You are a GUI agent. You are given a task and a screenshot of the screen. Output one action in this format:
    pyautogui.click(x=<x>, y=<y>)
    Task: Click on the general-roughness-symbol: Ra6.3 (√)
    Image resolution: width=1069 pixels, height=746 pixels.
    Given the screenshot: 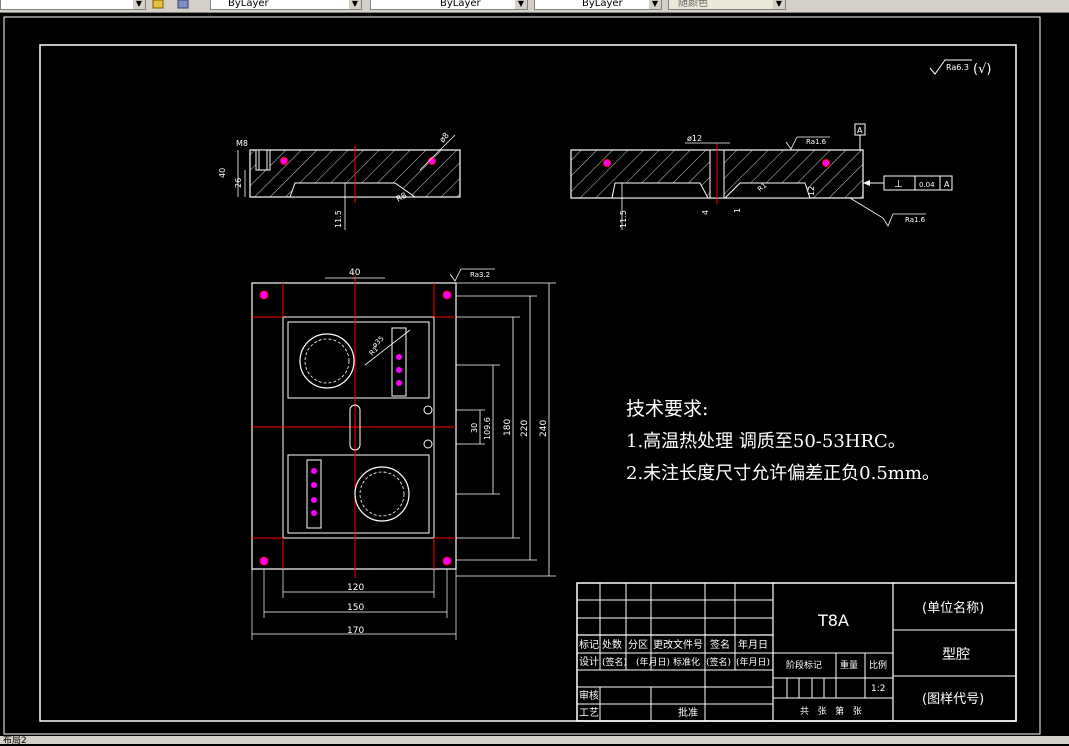 What is the action you would take?
    pyautogui.click(x=960, y=68)
    